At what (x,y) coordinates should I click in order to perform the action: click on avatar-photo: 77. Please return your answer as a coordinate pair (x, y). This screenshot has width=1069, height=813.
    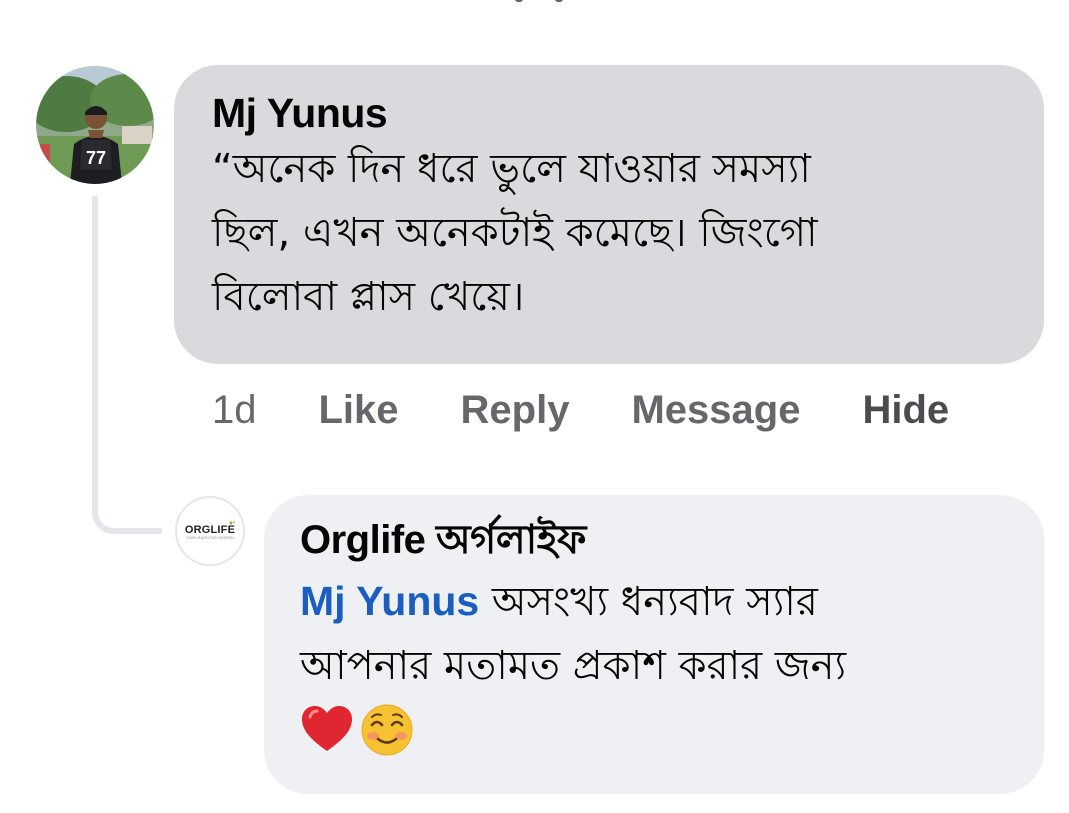
    Looking at the image, I should click on (95, 125).